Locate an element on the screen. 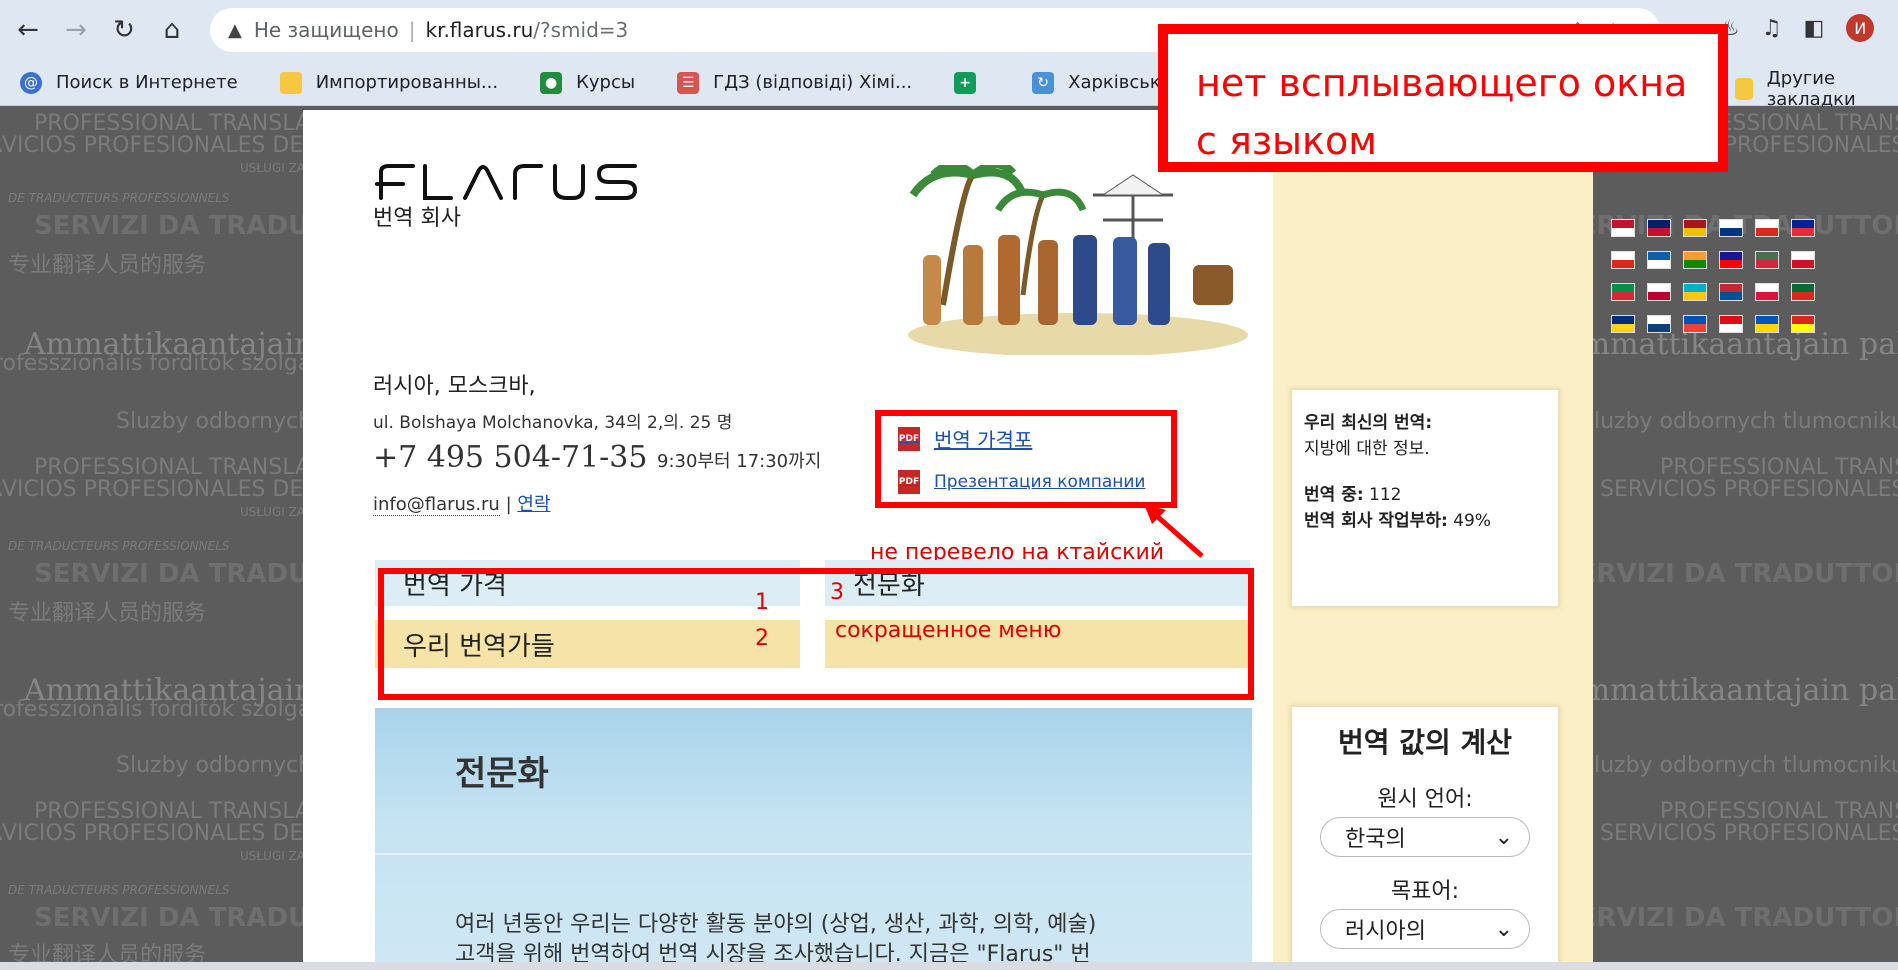 Image resolution: width=1898 pixels, height=970 pixels. annotation-number: 3 is located at coordinates (837, 592).